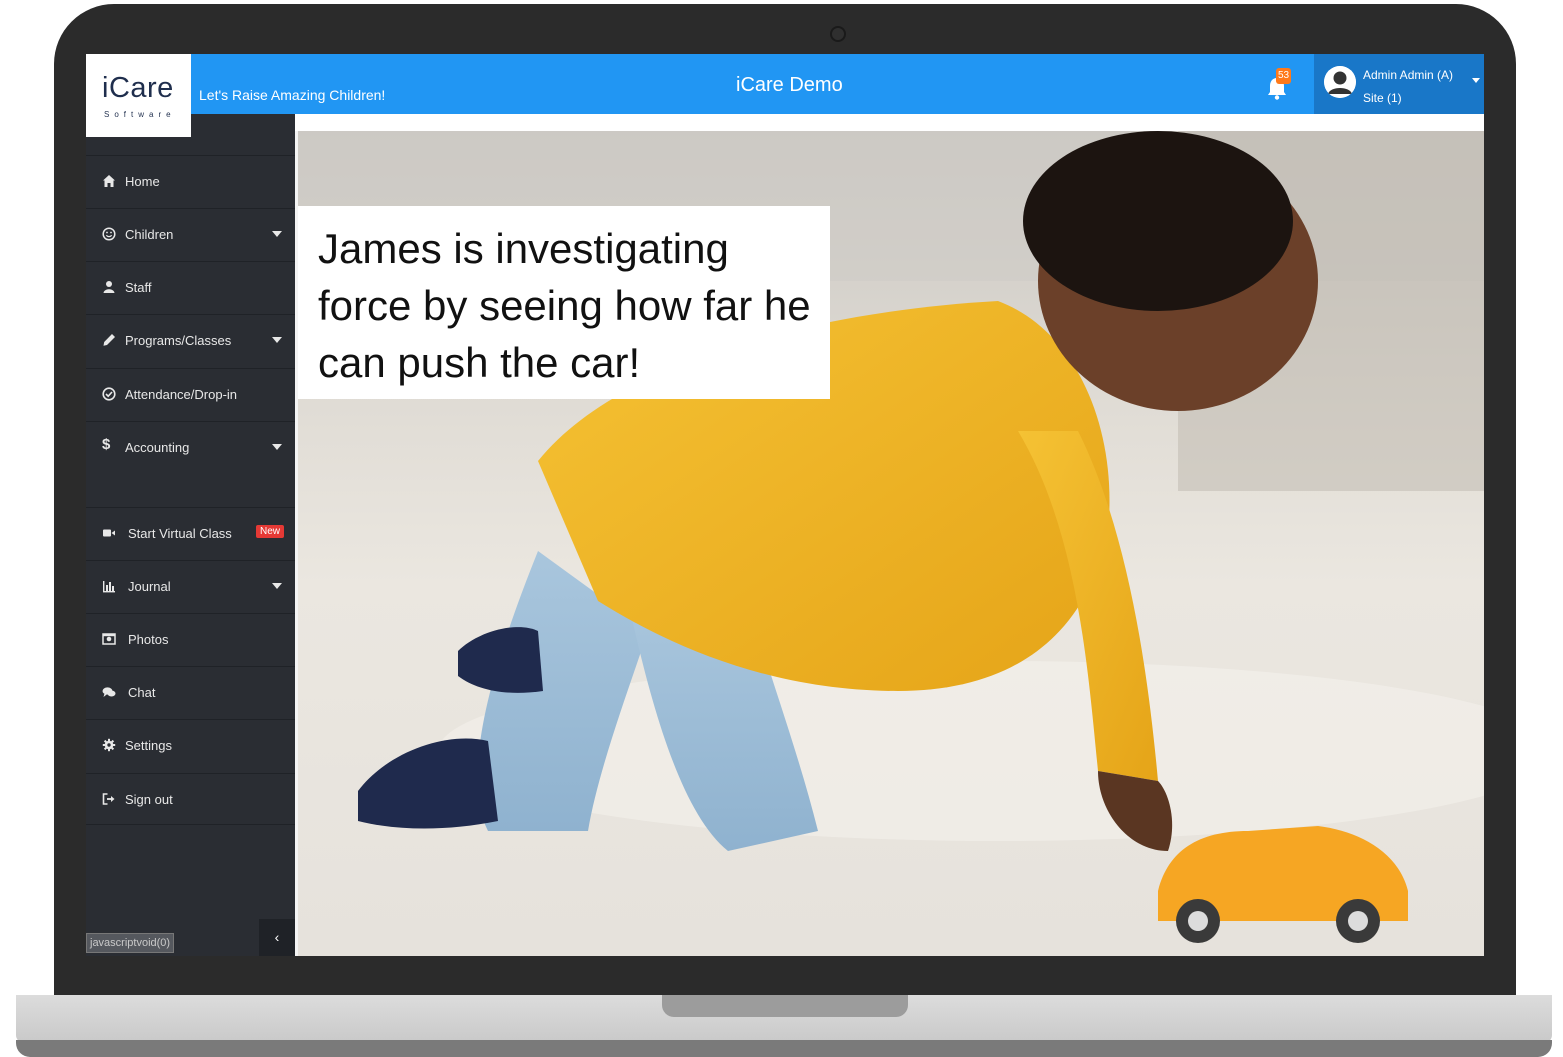  Describe the element at coordinates (784, 1048) in the screenshot. I see `laptop-base-bottom` at that location.